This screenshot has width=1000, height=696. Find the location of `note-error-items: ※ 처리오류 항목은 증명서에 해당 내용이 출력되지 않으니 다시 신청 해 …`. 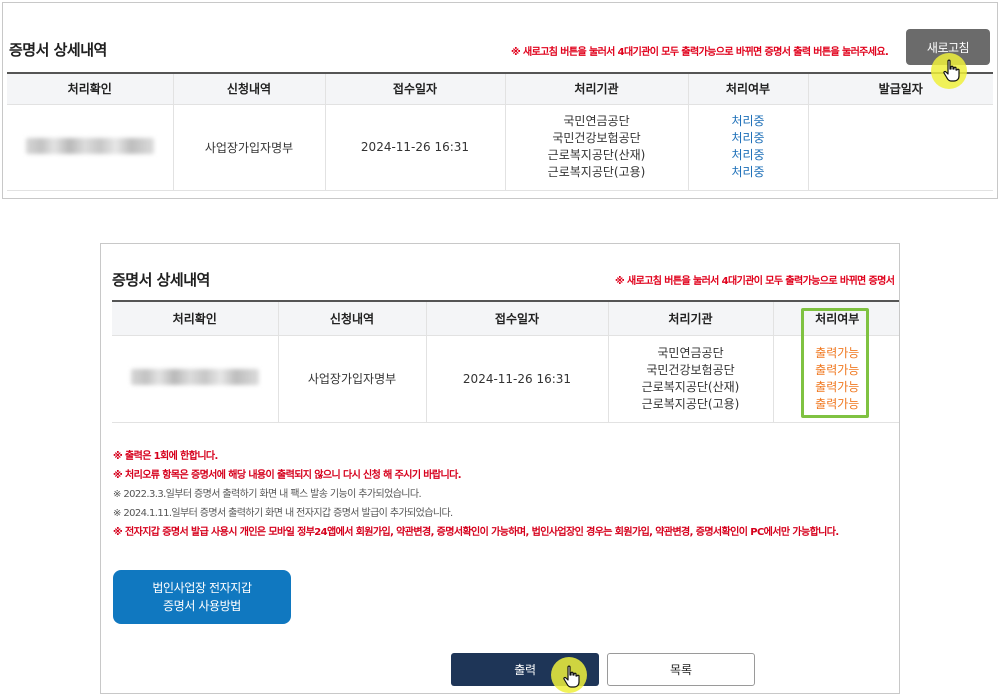

note-error-items: ※ 처리오류 항목은 증명서에 해당 내용이 출력되지 않으니 다시 신청 해 … is located at coordinates (287, 475).